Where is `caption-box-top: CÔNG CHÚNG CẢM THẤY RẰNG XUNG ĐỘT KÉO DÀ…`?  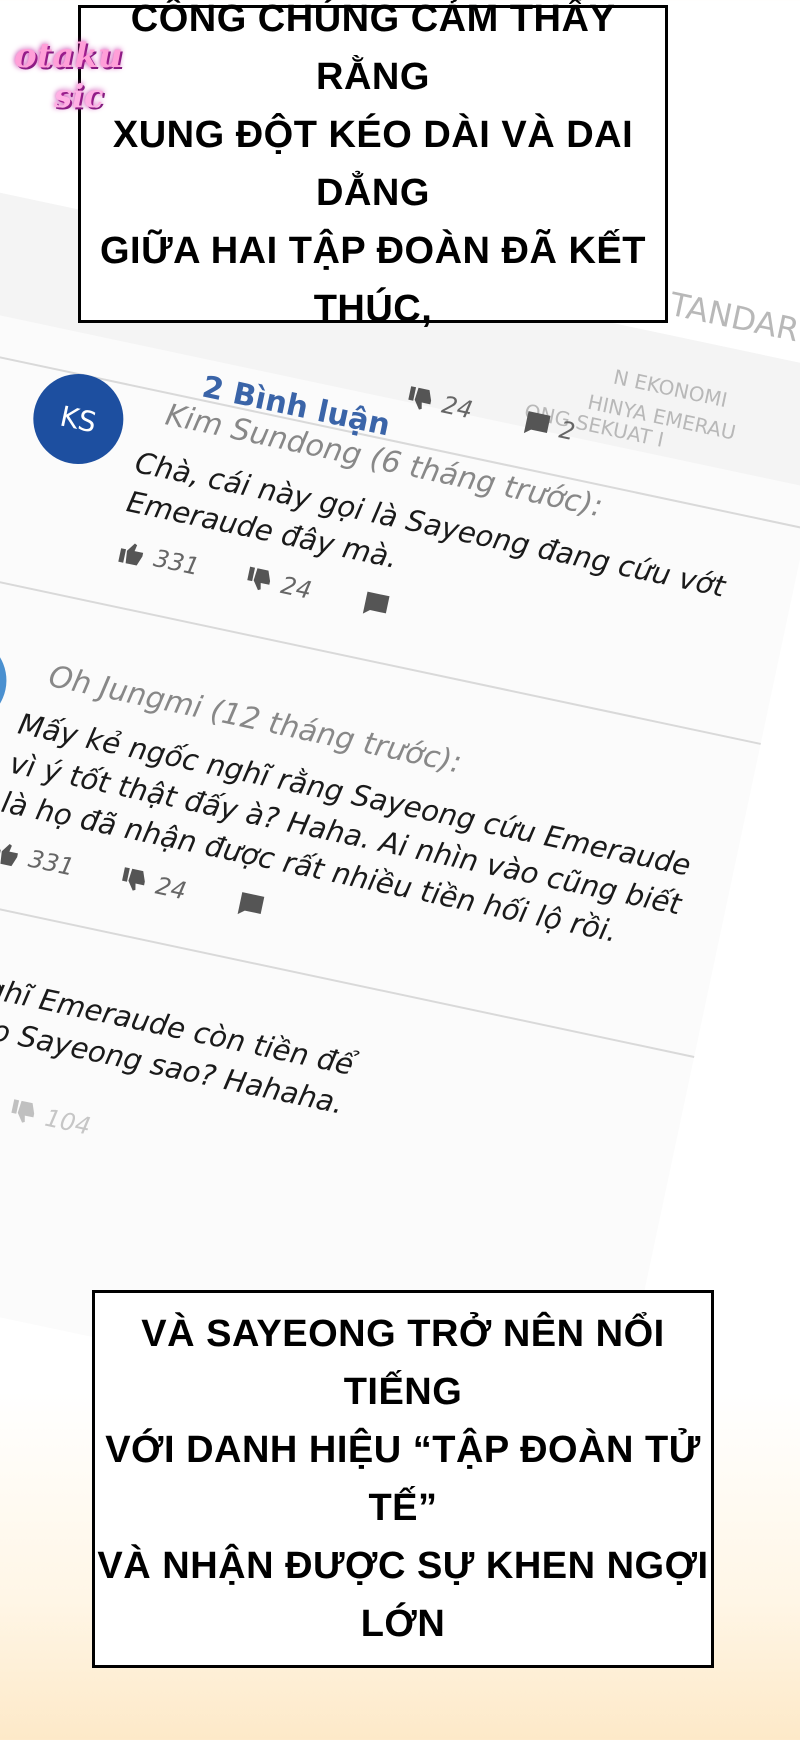 caption-box-top: CÔNG CHÚNG CẢM THẤY RẰNG XUNG ĐỘT KÉO DÀ… is located at coordinates (373, 165).